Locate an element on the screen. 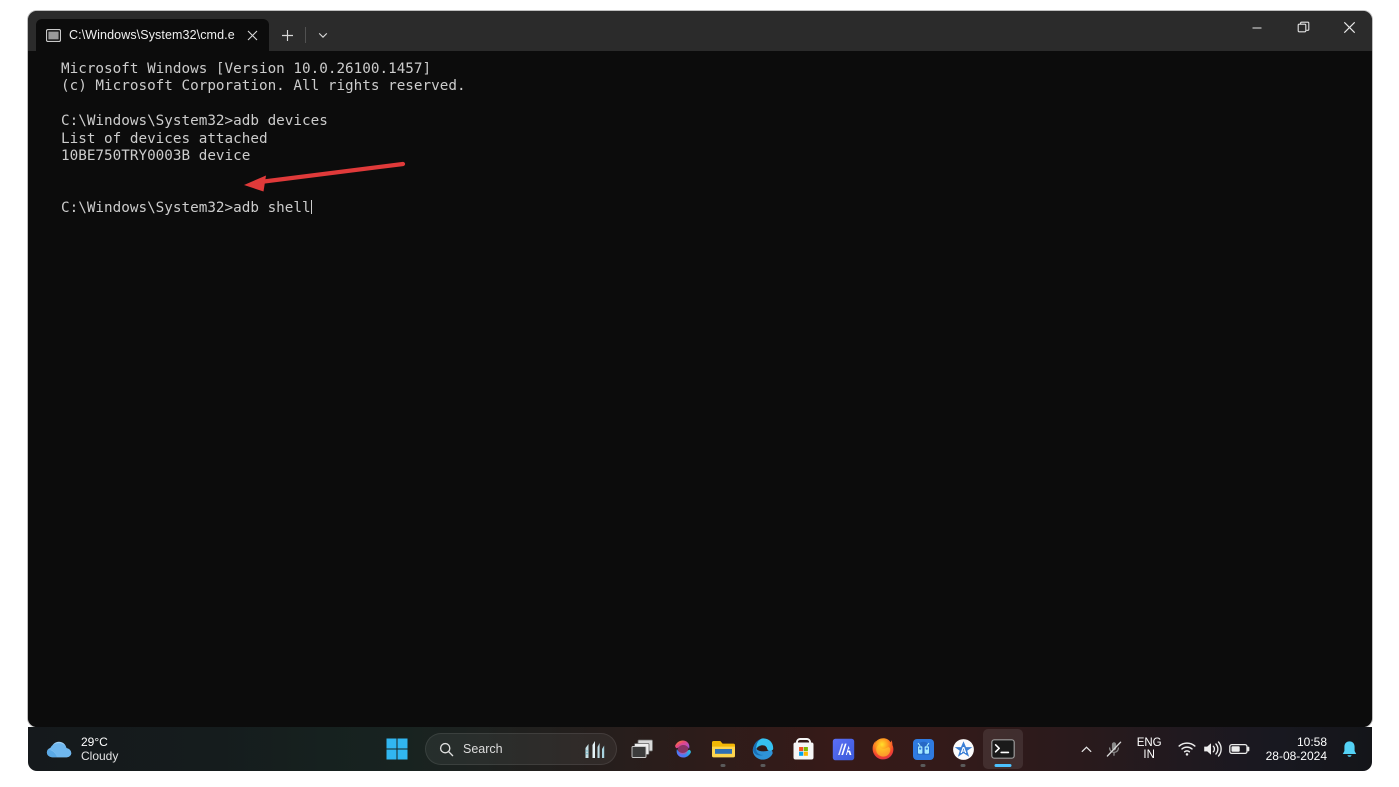  weather-text: 29°C Cloudy is located at coordinates (99, 749).